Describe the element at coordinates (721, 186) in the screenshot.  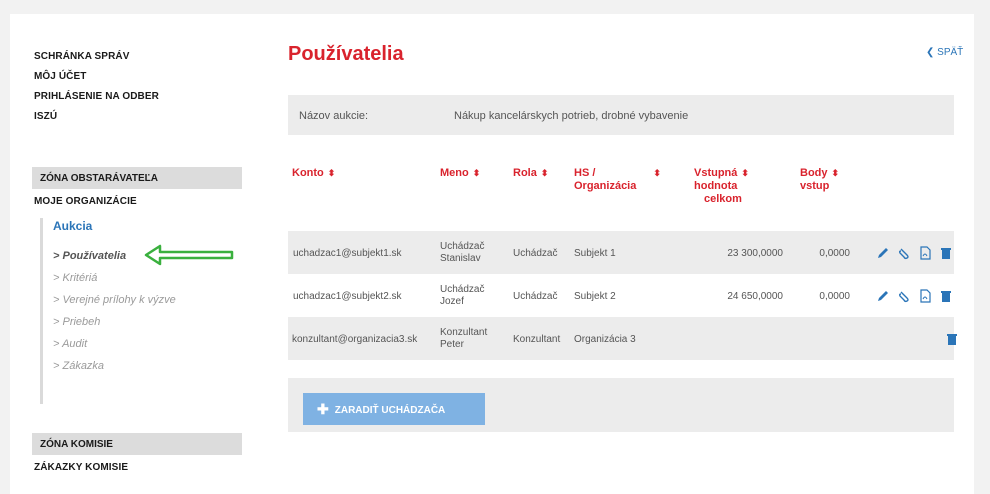
I see `column-header-entry-value: Vstupná ⬍ hodnota celkom` at that location.